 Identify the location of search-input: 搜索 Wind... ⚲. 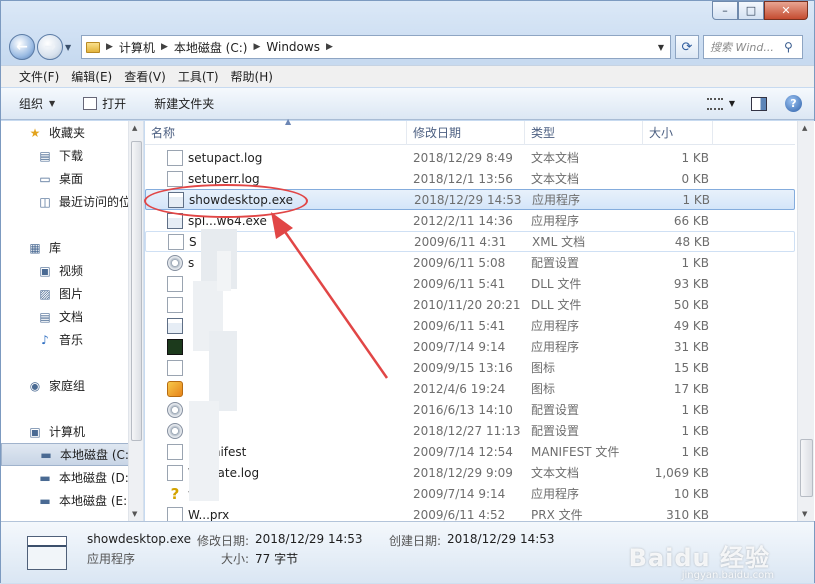
(753, 47).